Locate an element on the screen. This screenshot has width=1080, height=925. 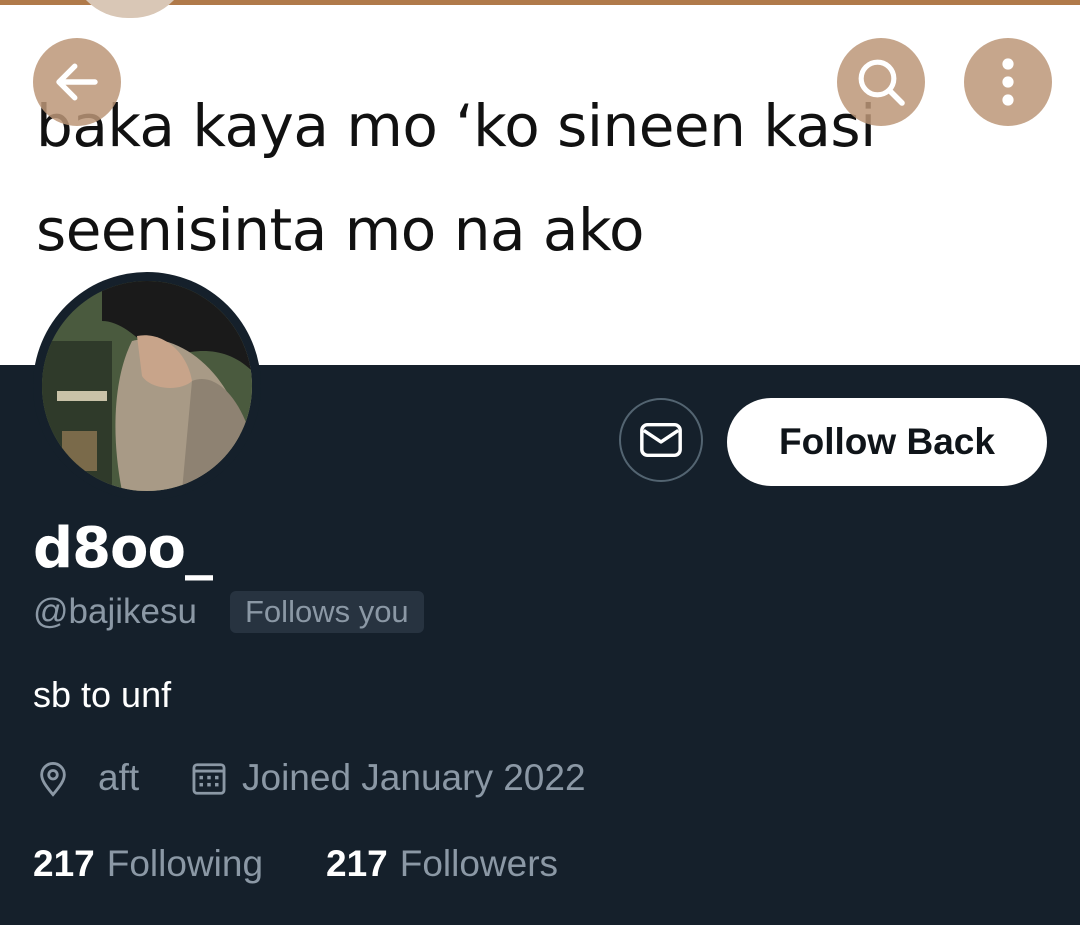
more-vertical-icon is located at coordinates (1008, 82).